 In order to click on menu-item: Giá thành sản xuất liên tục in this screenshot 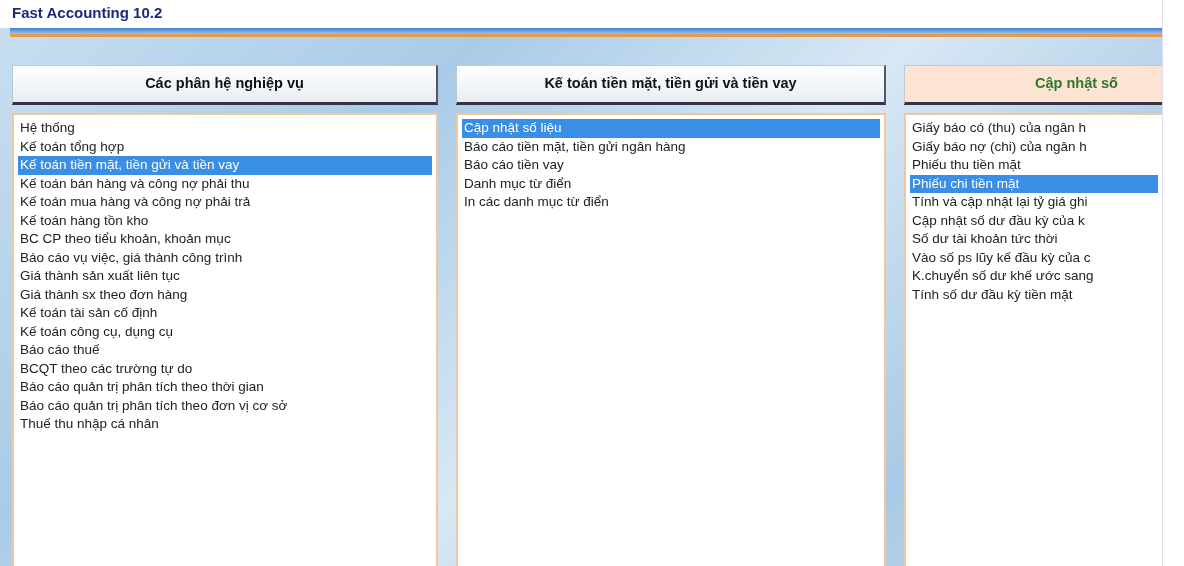, I will do `click(225, 276)`.